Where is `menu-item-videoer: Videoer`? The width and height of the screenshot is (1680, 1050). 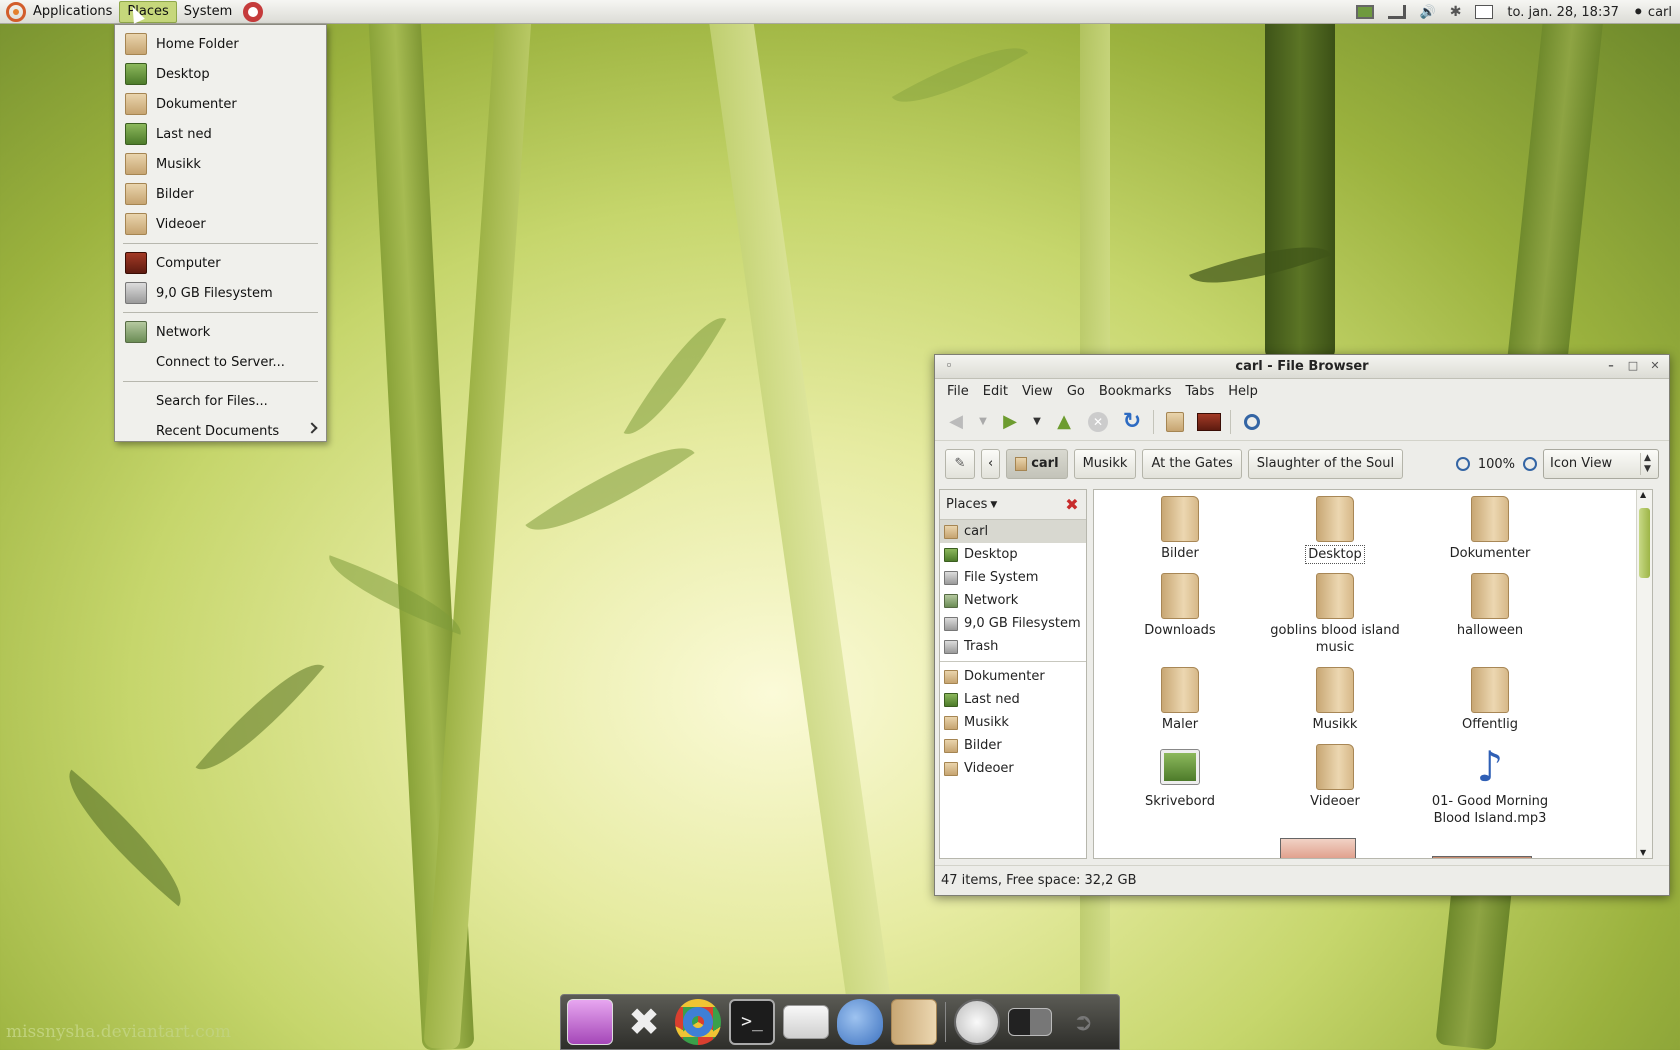 menu-item-videoer: Videoer is located at coordinates (220, 224).